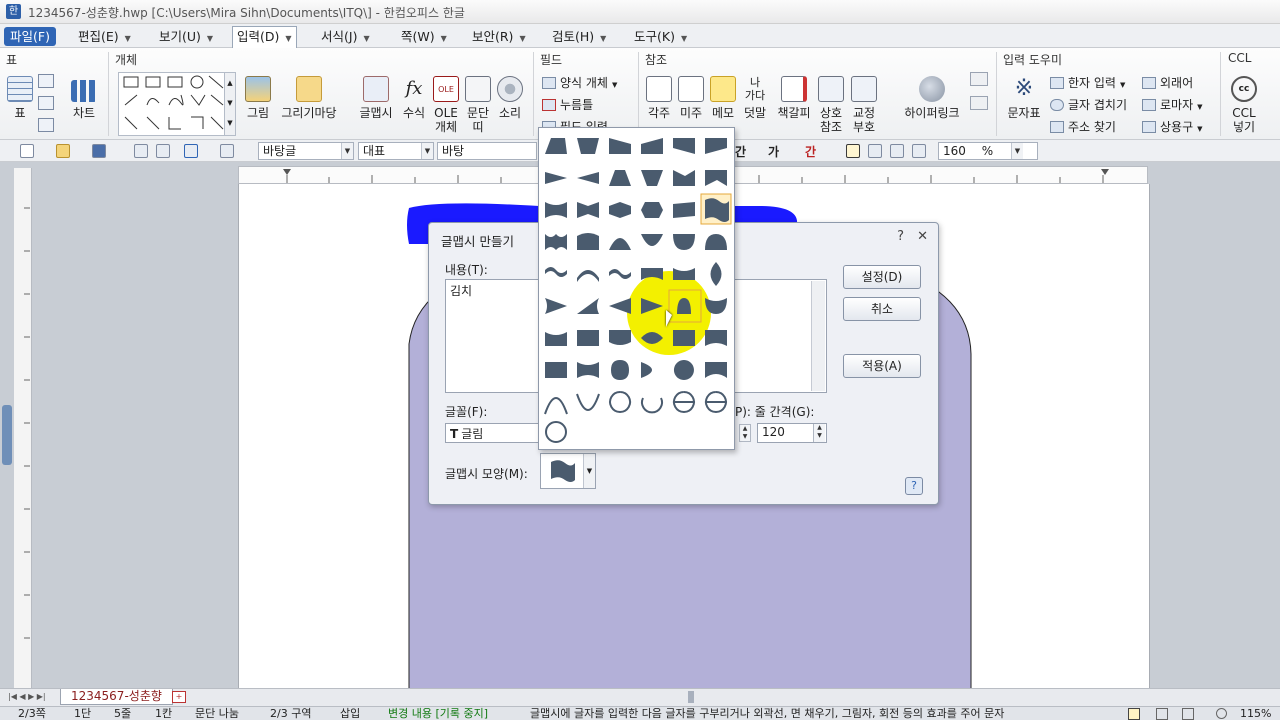 The height and width of the screenshot is (720, 1280). What do you see at coordinates (659, 98) in the screenshot?
I see `footnote-button: 각주` at bounding box center [659, 98].